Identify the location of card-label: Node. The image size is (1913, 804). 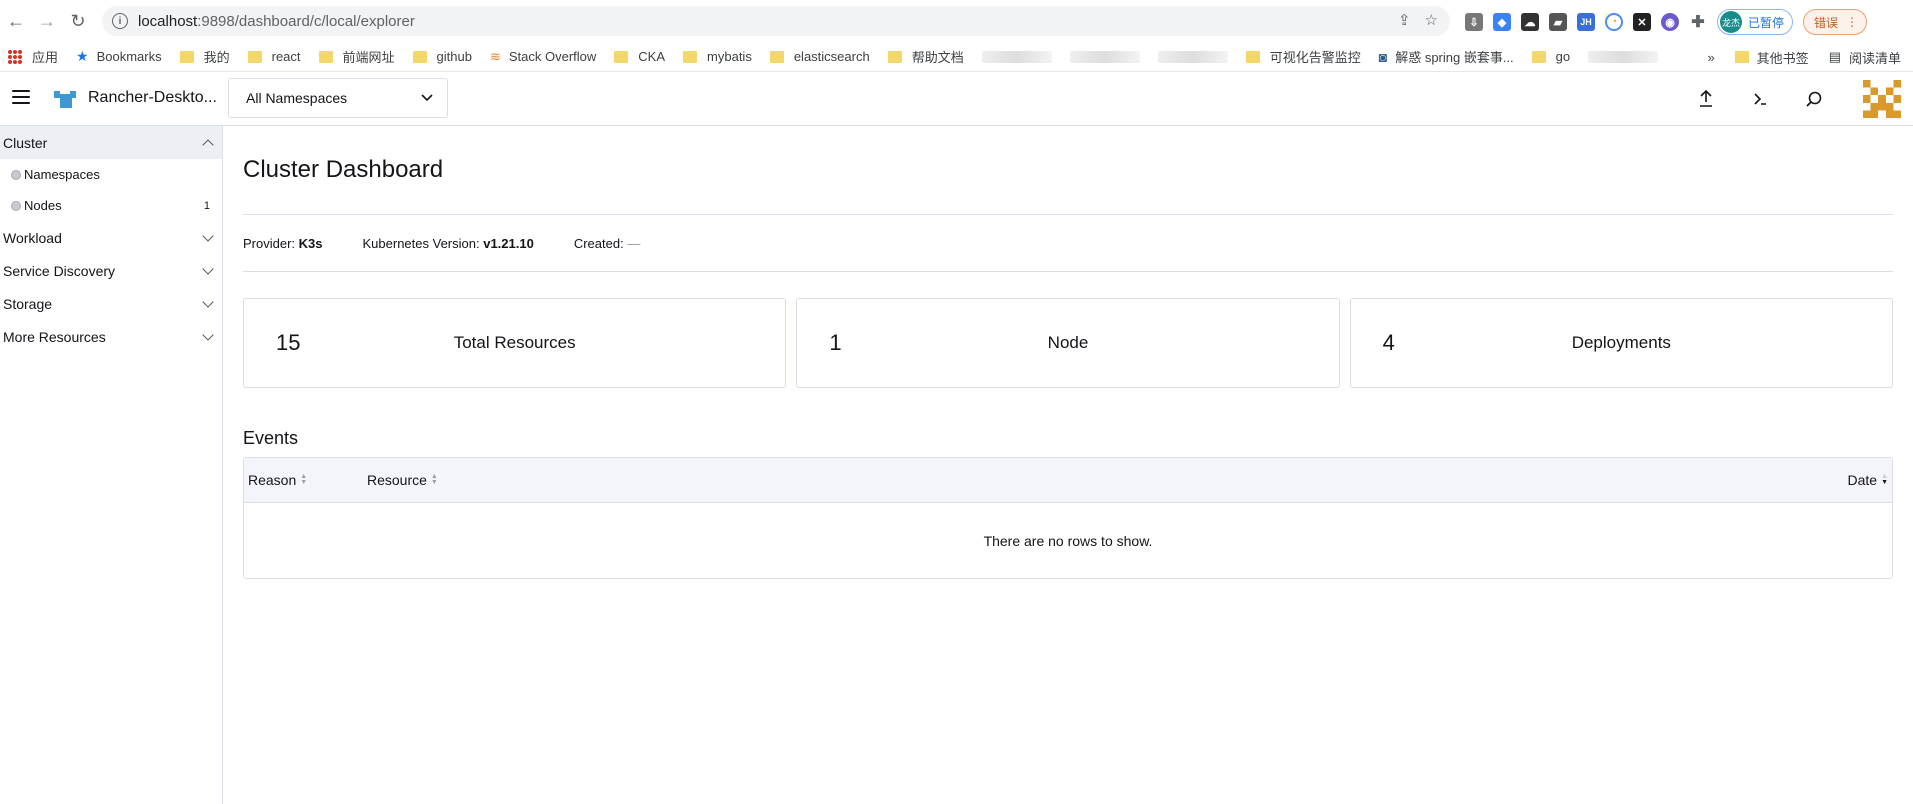
(1068, 342).